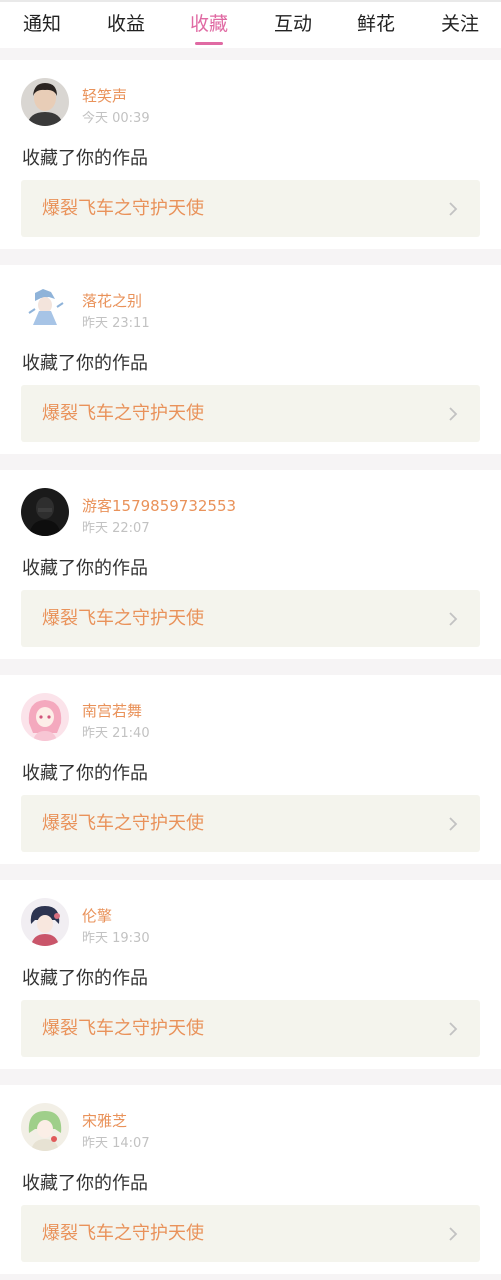  I want to click on username: 轻笑声, so click(104, 95).